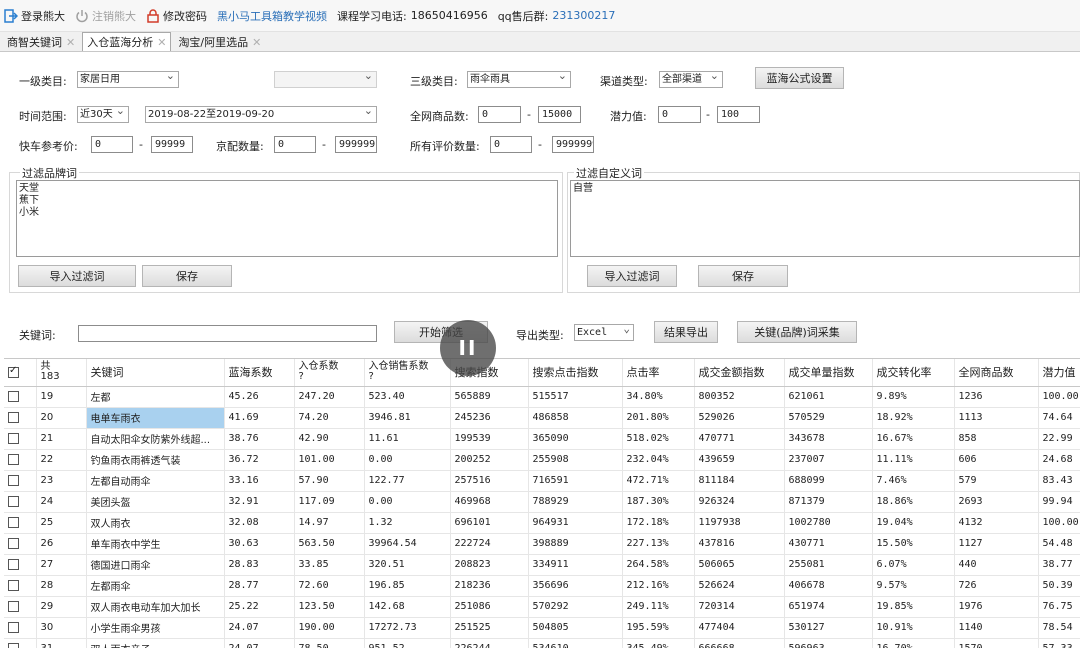  I want to click on conversion-cell: 19.04%, so click(913, 523).